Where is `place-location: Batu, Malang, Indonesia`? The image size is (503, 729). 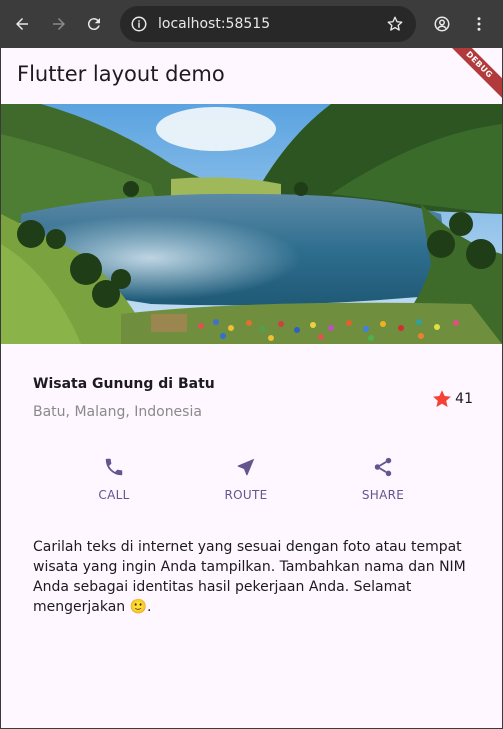
place-location: Batu, Malang, Indonesia is located at coordinates (117, 412).